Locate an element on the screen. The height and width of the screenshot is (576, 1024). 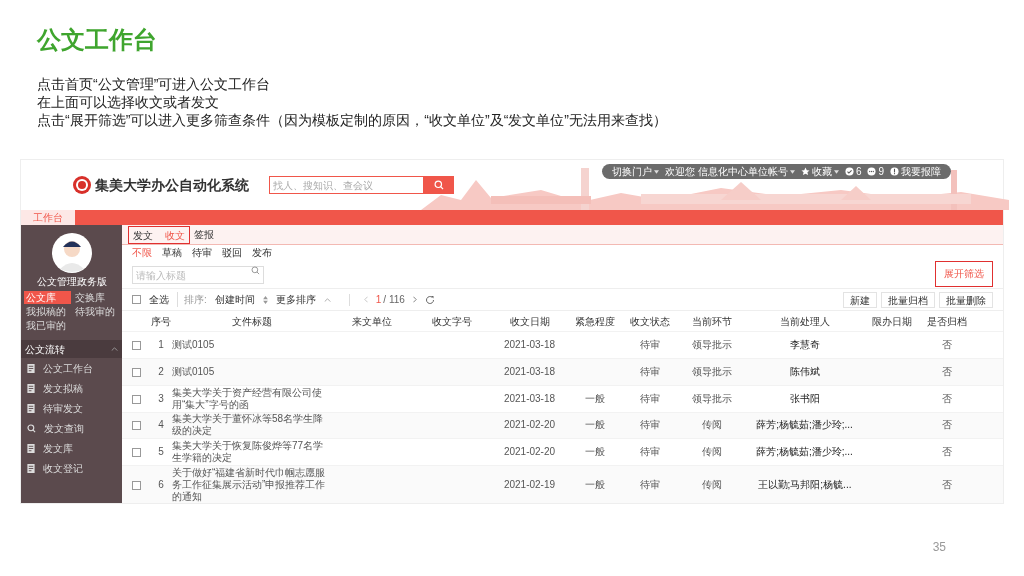
search-field: 找人、搜知识、查会议 is located at coordinates (346, 185).